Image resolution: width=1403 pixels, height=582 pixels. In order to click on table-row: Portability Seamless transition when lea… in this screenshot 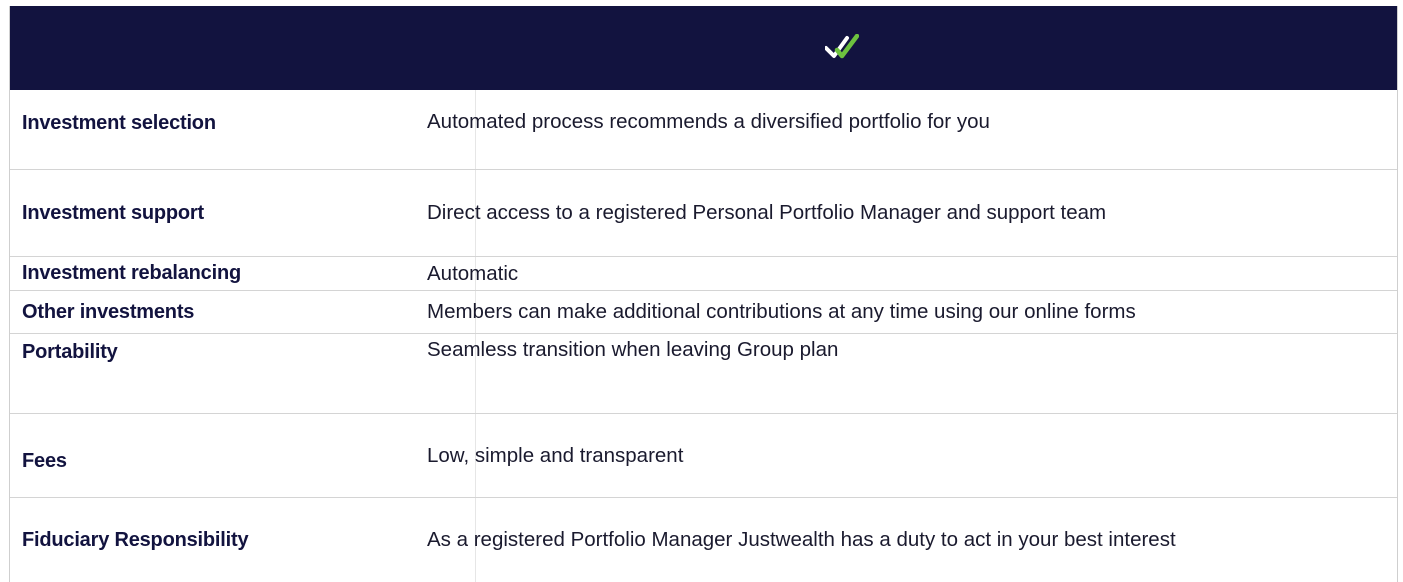, I will do `click(703, 374)`.